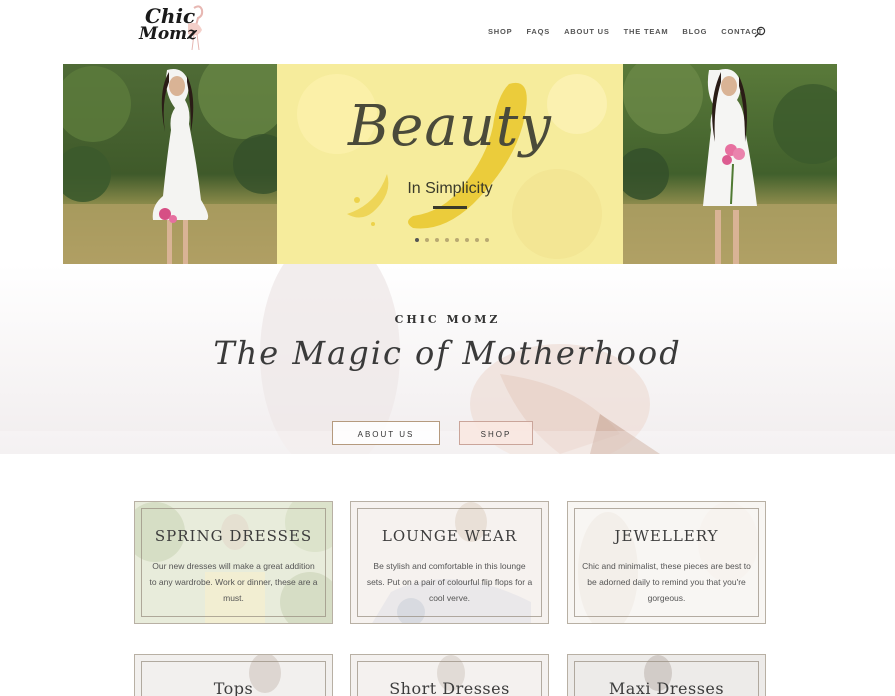 Image resolution: width=895 pixels, height=696 pixels. I want to click on hero-subtitle: In Simplicity, so click(450, 188).